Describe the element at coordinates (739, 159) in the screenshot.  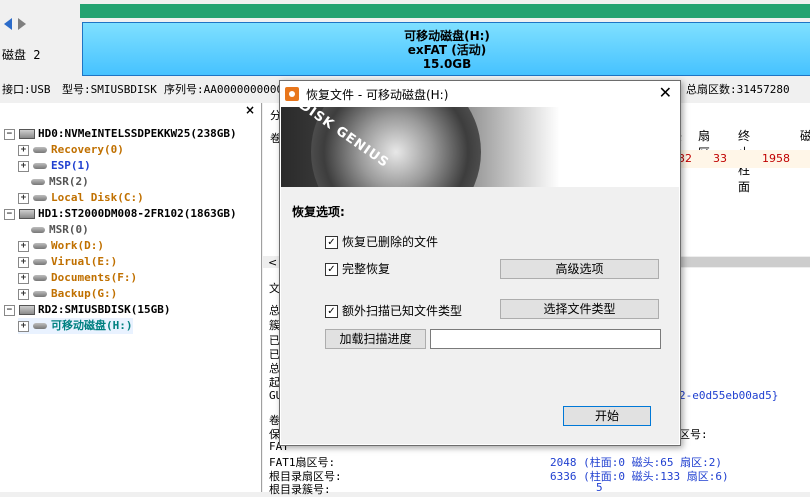
I see `table-row: 32 33 1958` at that location.